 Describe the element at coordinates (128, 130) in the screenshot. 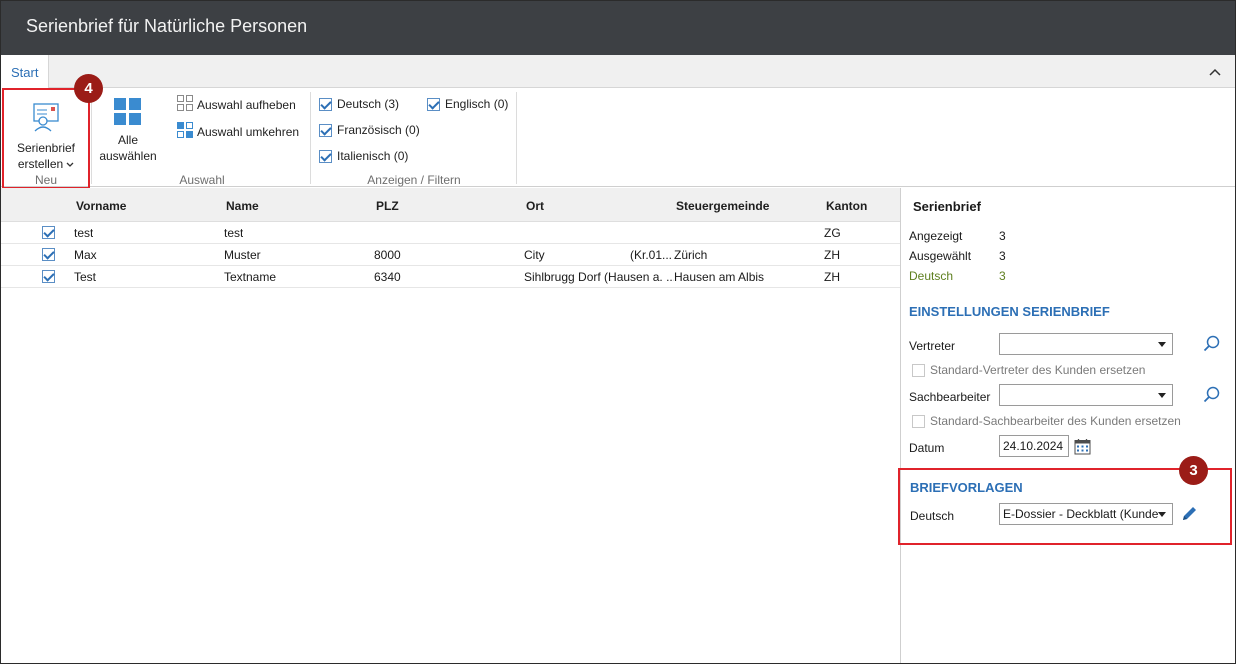

I see `alle-auswaehlen-button: Alle auswählen` at that location.